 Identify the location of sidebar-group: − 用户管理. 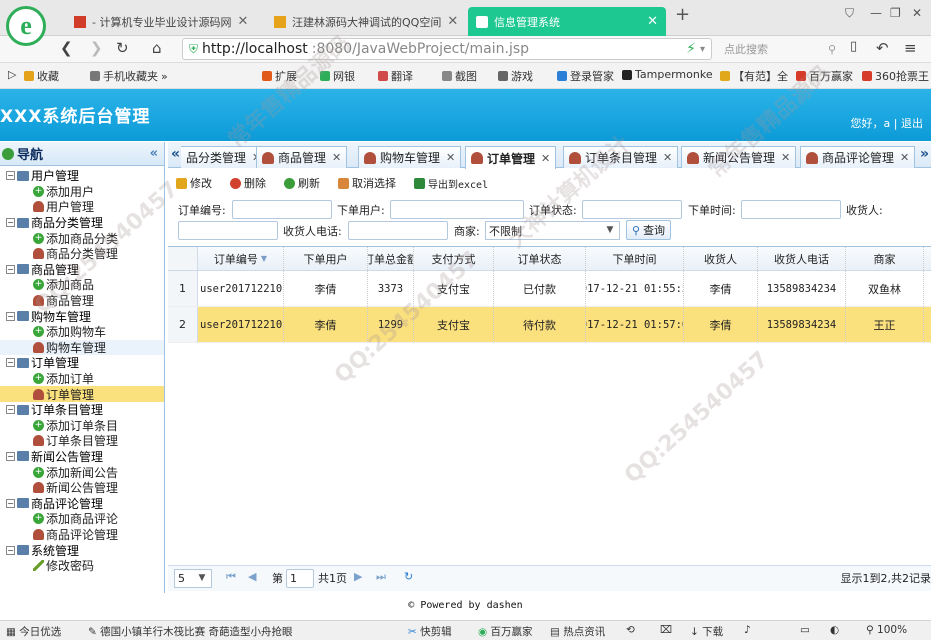
(82, 176).